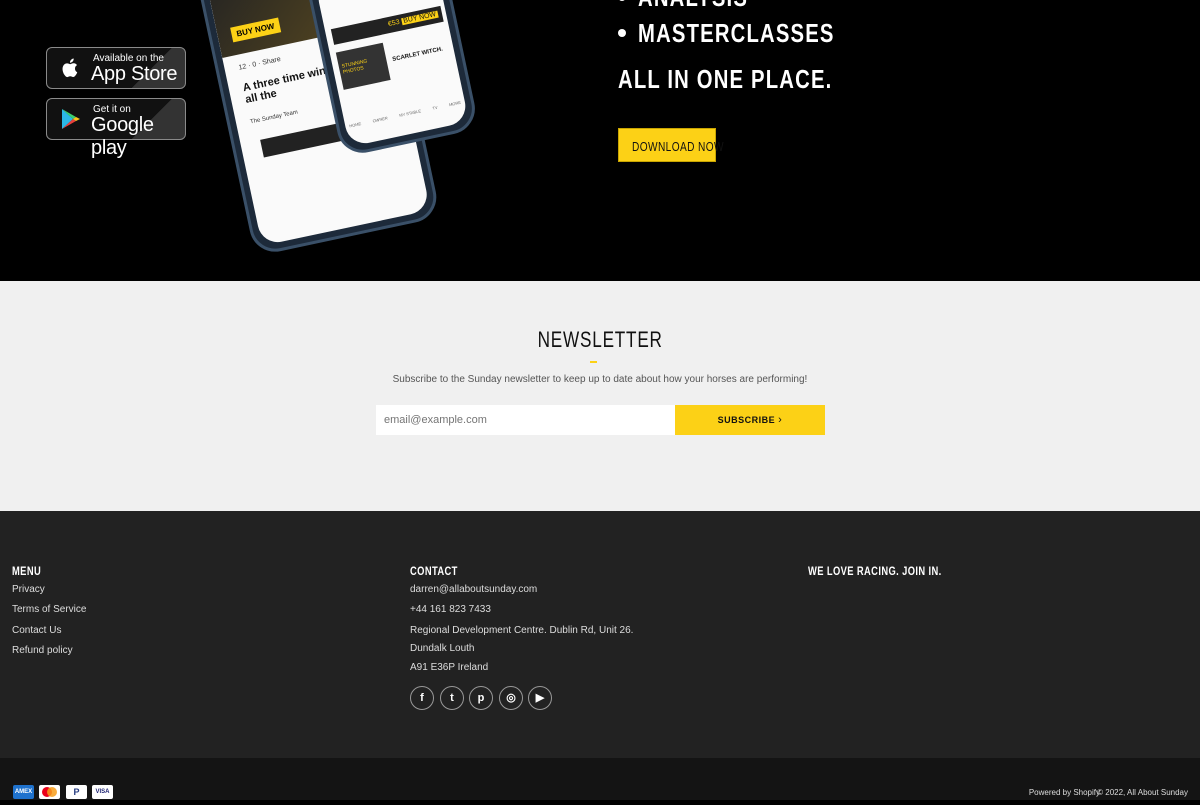  What do you see at coordinates (76, 792) in the screenshot?
I see `paypal-icon: P` at bounding box center [76, 792].